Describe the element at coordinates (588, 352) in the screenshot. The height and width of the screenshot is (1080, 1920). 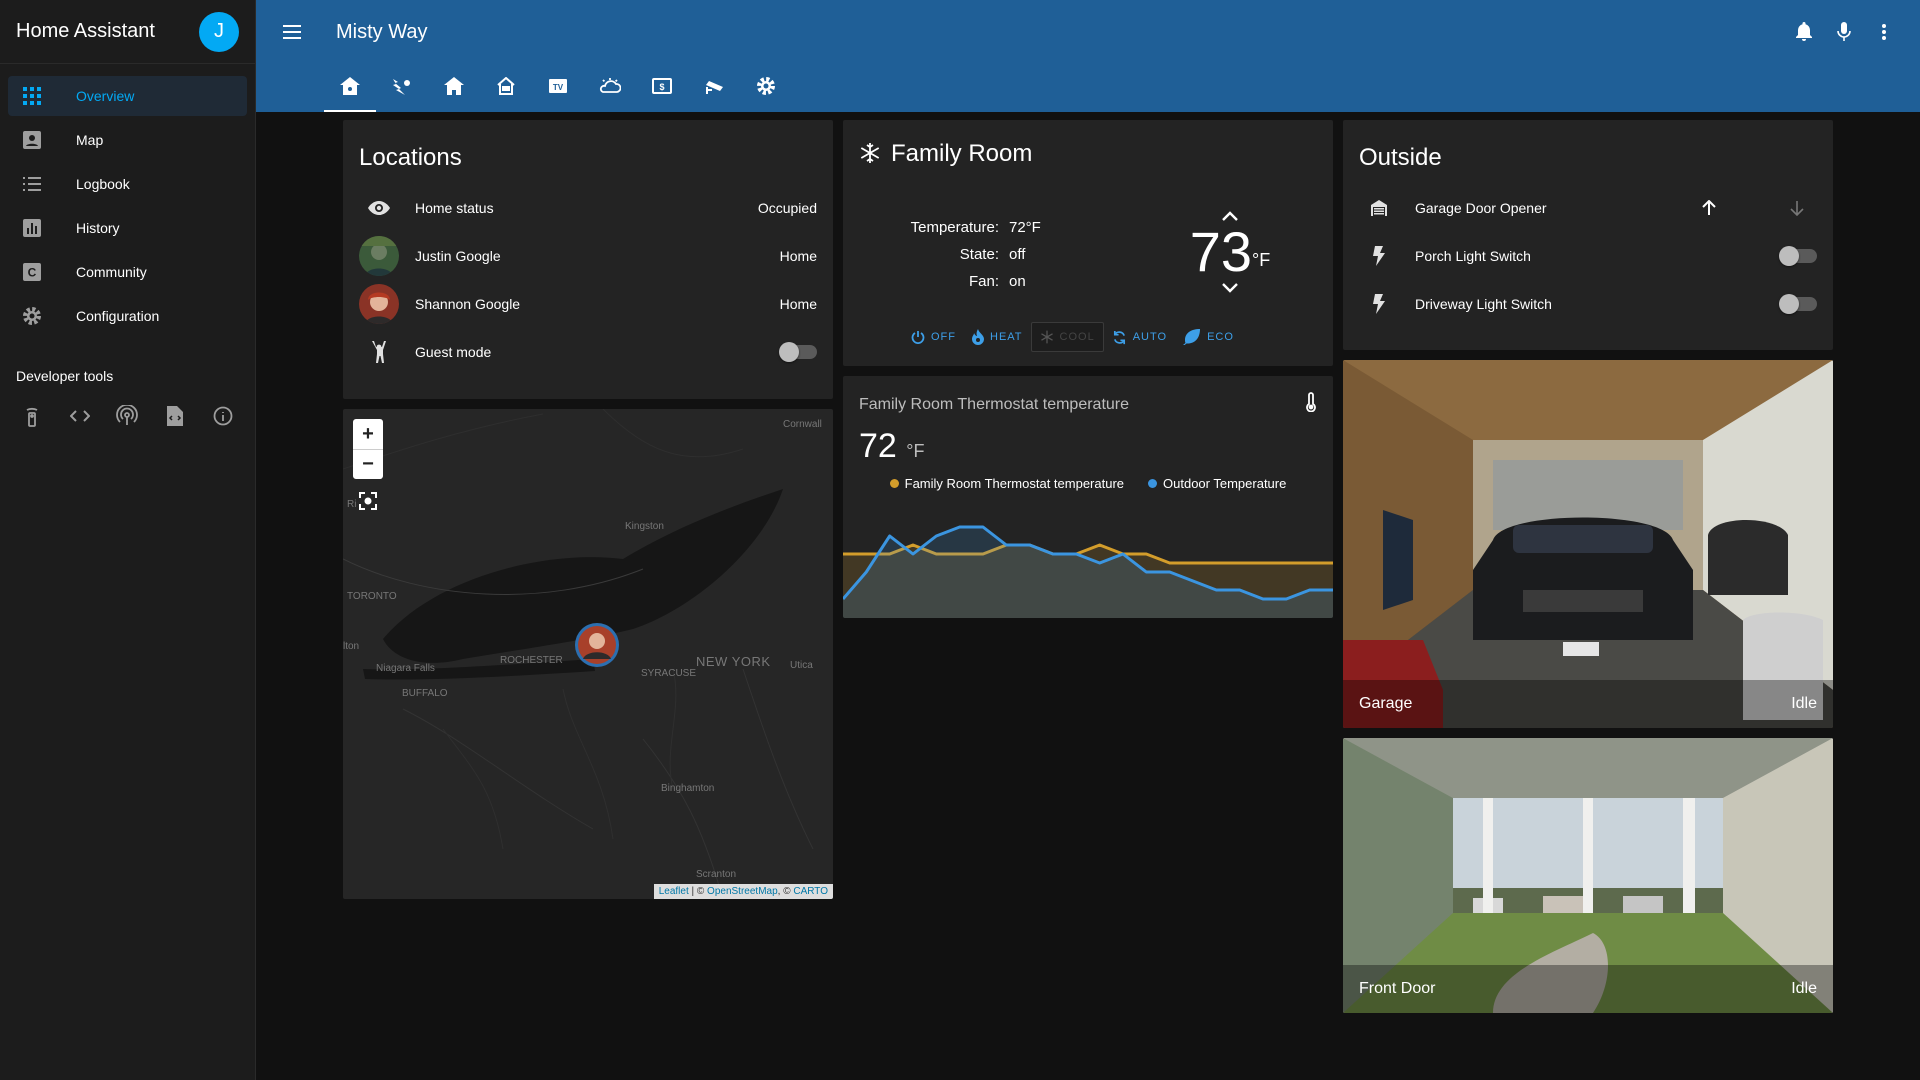
I see `entity-row-guest-mode: Guest mode` at that location.